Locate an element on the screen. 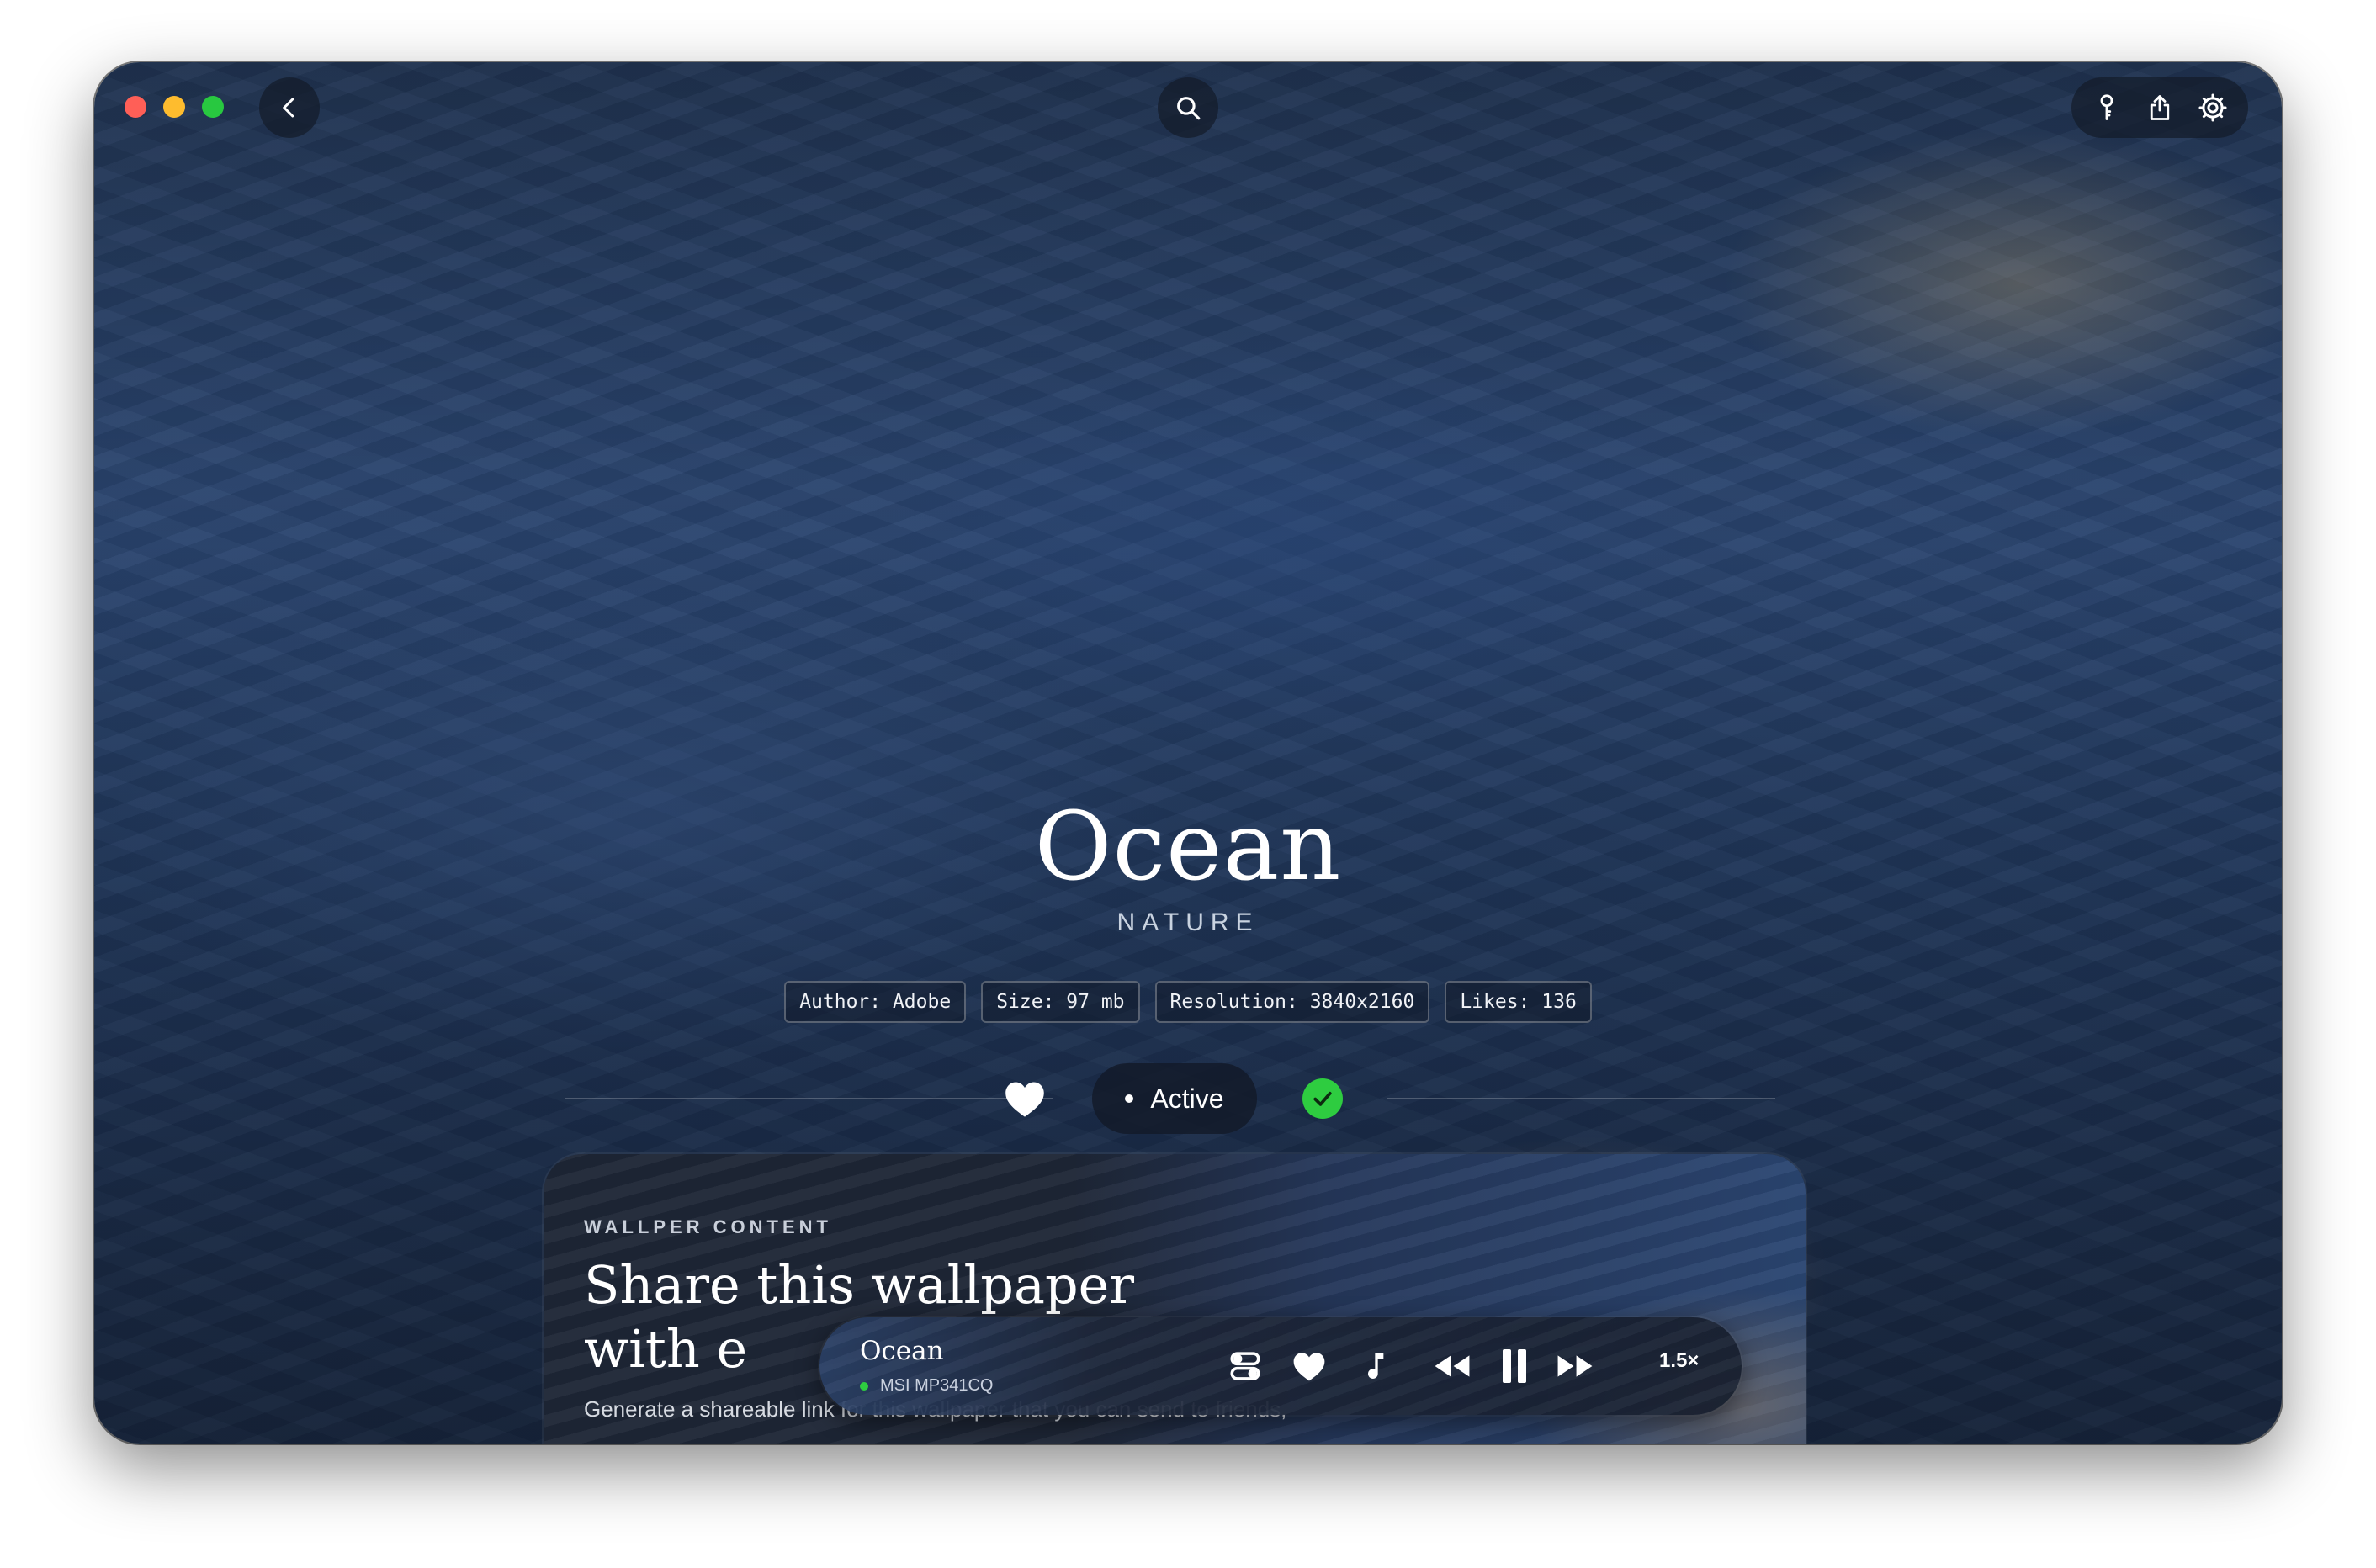 This screenshot has width=2376, height=1568. device-online-dot is located at coordinates (864, 1386).